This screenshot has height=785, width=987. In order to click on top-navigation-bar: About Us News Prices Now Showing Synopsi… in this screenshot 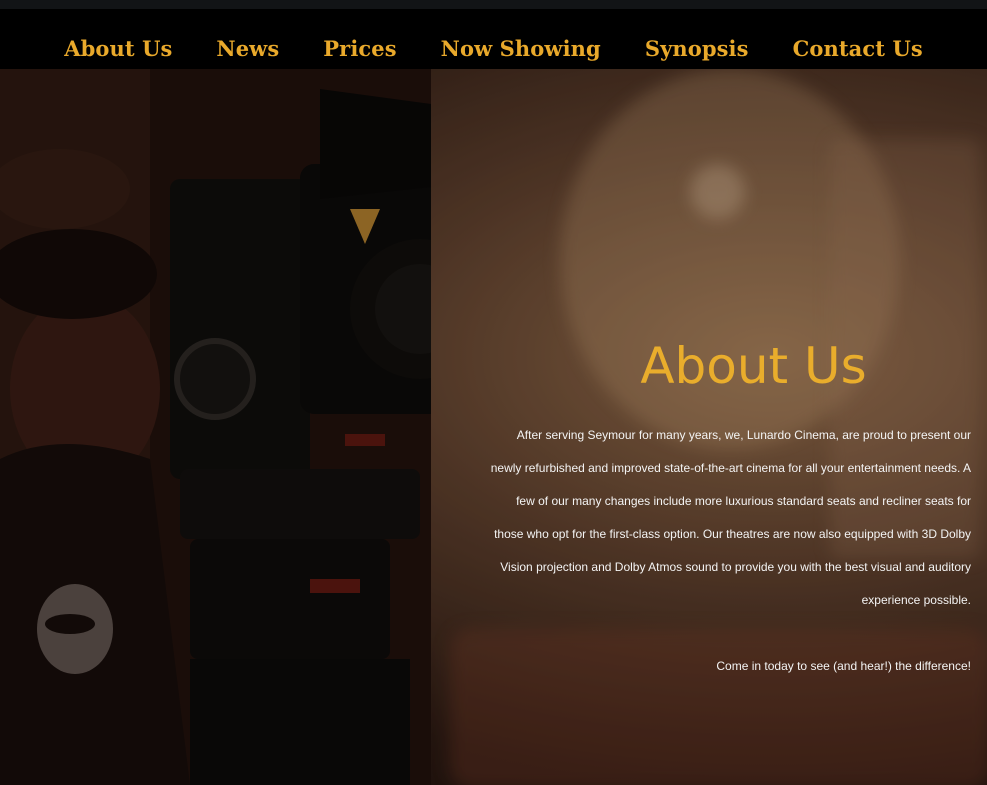, I will do `click(493, 34)`.